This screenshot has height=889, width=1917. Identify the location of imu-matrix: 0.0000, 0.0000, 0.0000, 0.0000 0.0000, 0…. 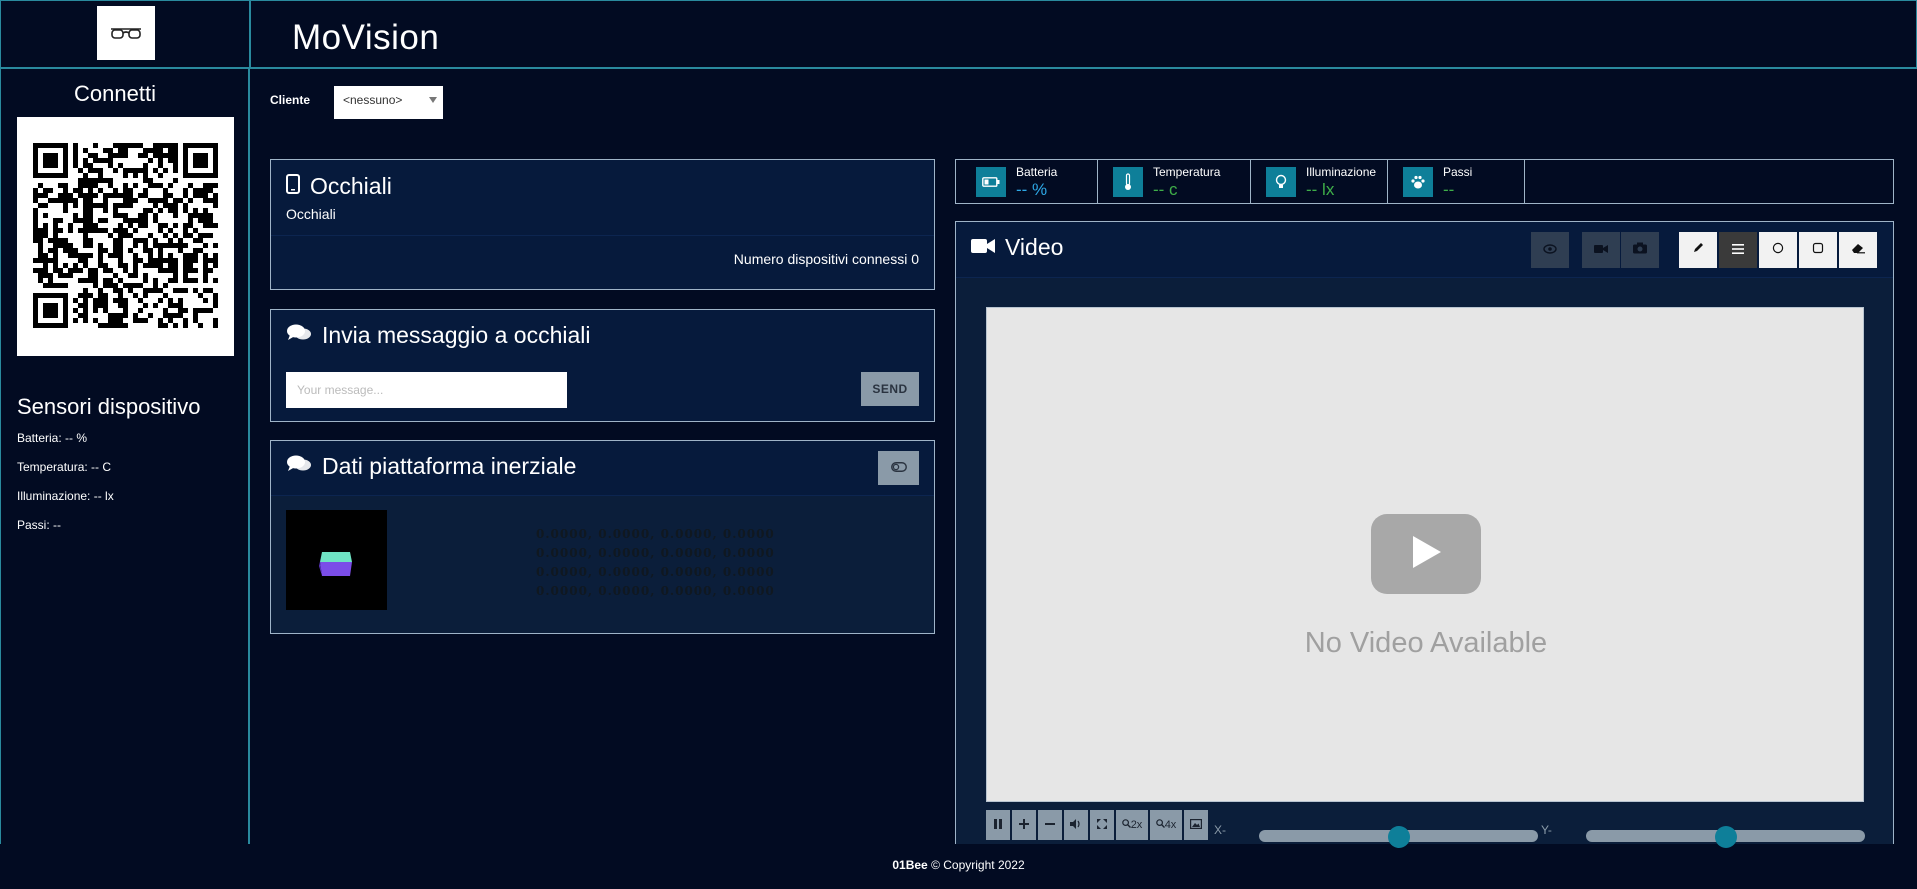
(655, 563).